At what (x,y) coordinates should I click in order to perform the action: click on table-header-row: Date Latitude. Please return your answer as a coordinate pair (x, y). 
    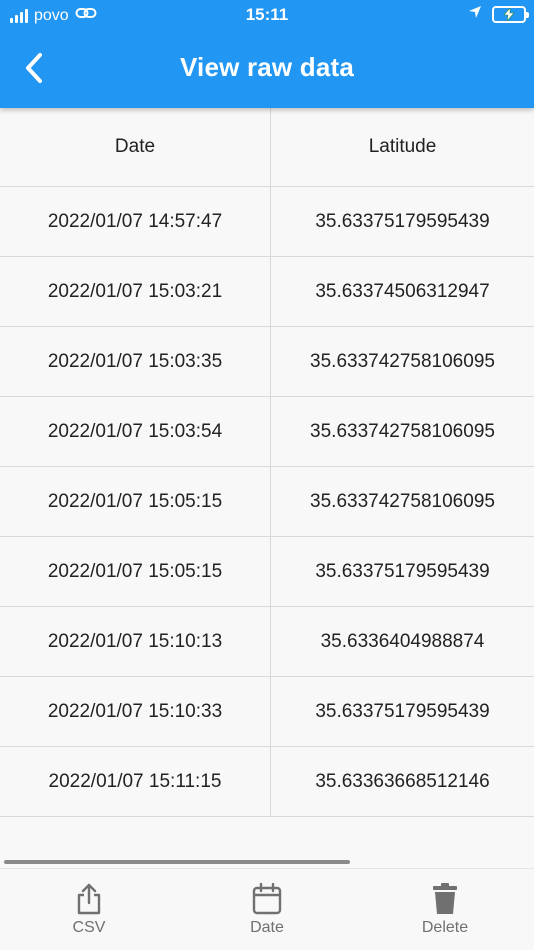
    Looking at the image, I should click on (267, 147).